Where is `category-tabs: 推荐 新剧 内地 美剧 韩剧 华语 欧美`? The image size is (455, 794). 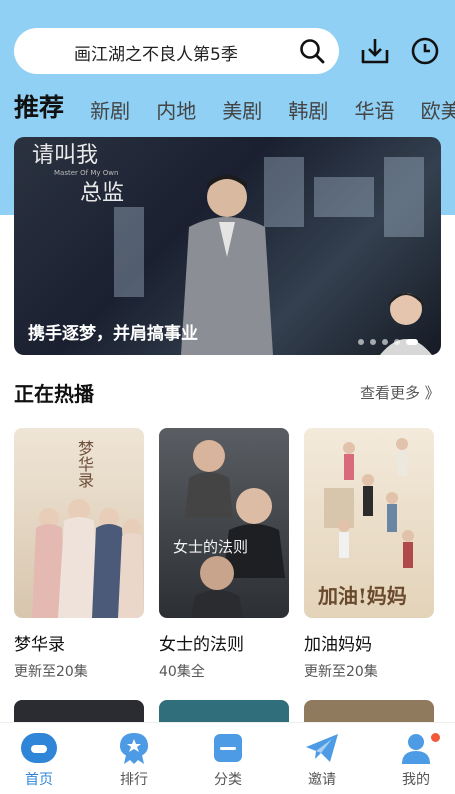 category-tabs: 推荐 新剧 内地 美剧 韩剧 华语 欧美 is located at coordinates (234, 106).